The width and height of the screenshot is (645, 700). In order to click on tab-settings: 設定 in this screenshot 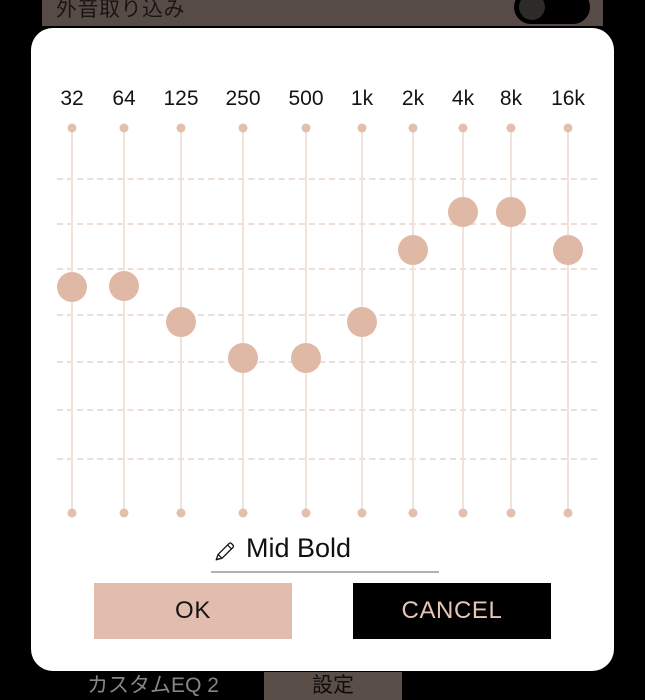, I will do `click(333, 686)`.